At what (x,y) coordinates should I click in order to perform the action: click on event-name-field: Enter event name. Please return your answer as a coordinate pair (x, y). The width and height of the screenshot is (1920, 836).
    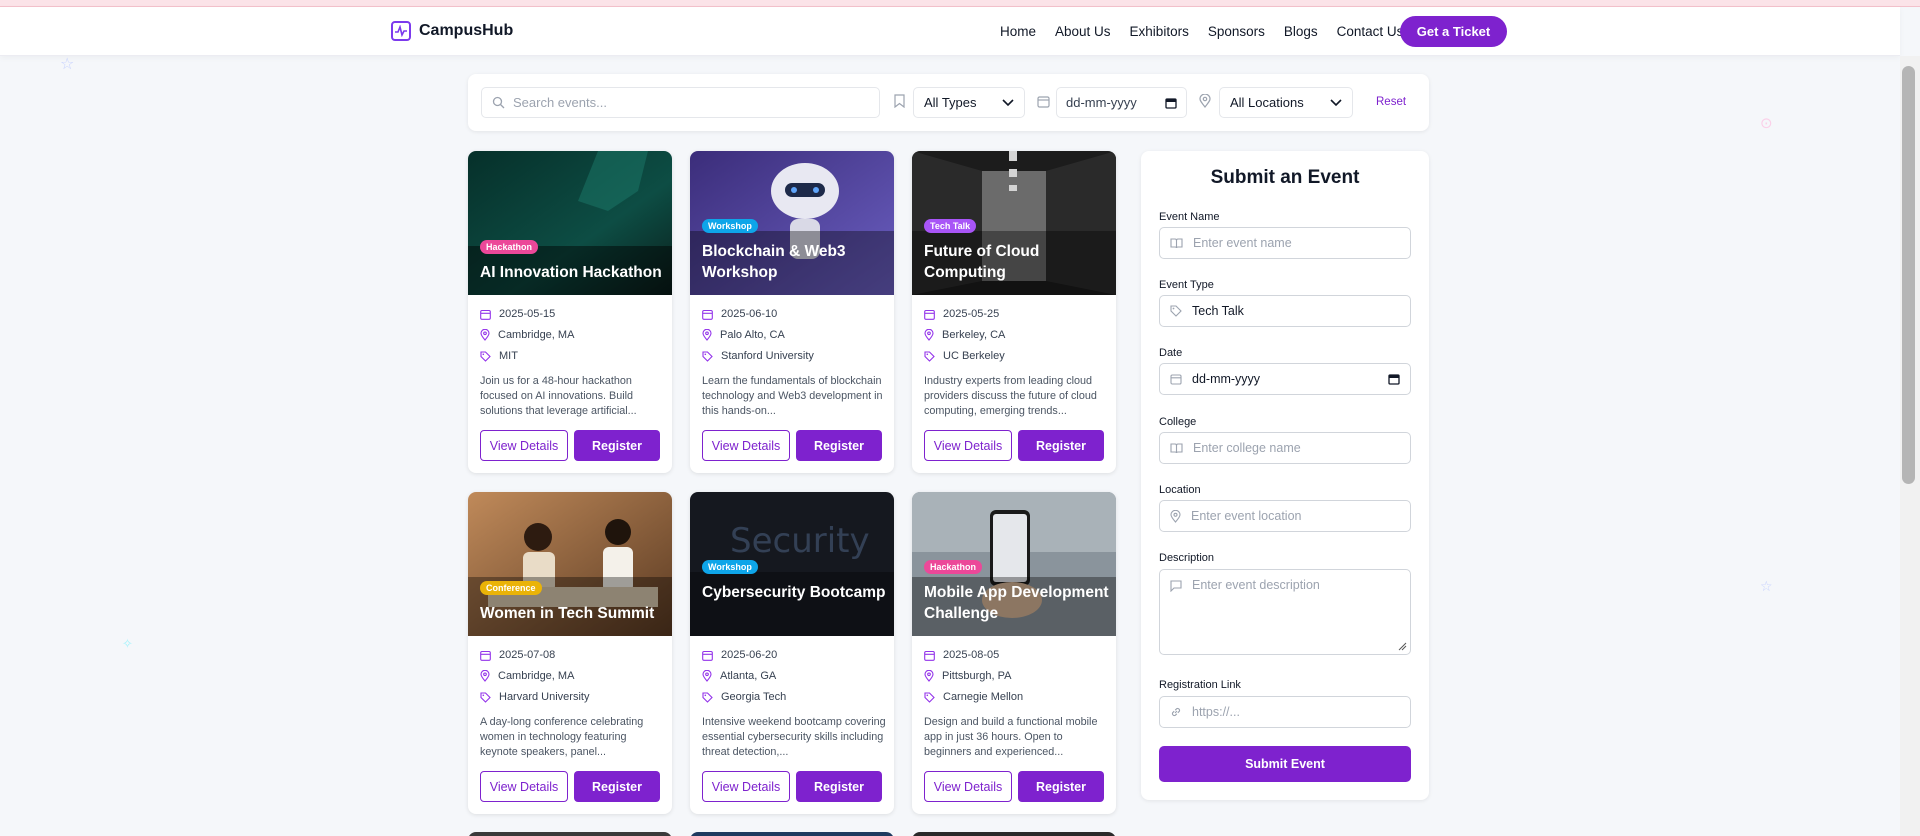
    Looking at the image, I should click on (1285, 243).